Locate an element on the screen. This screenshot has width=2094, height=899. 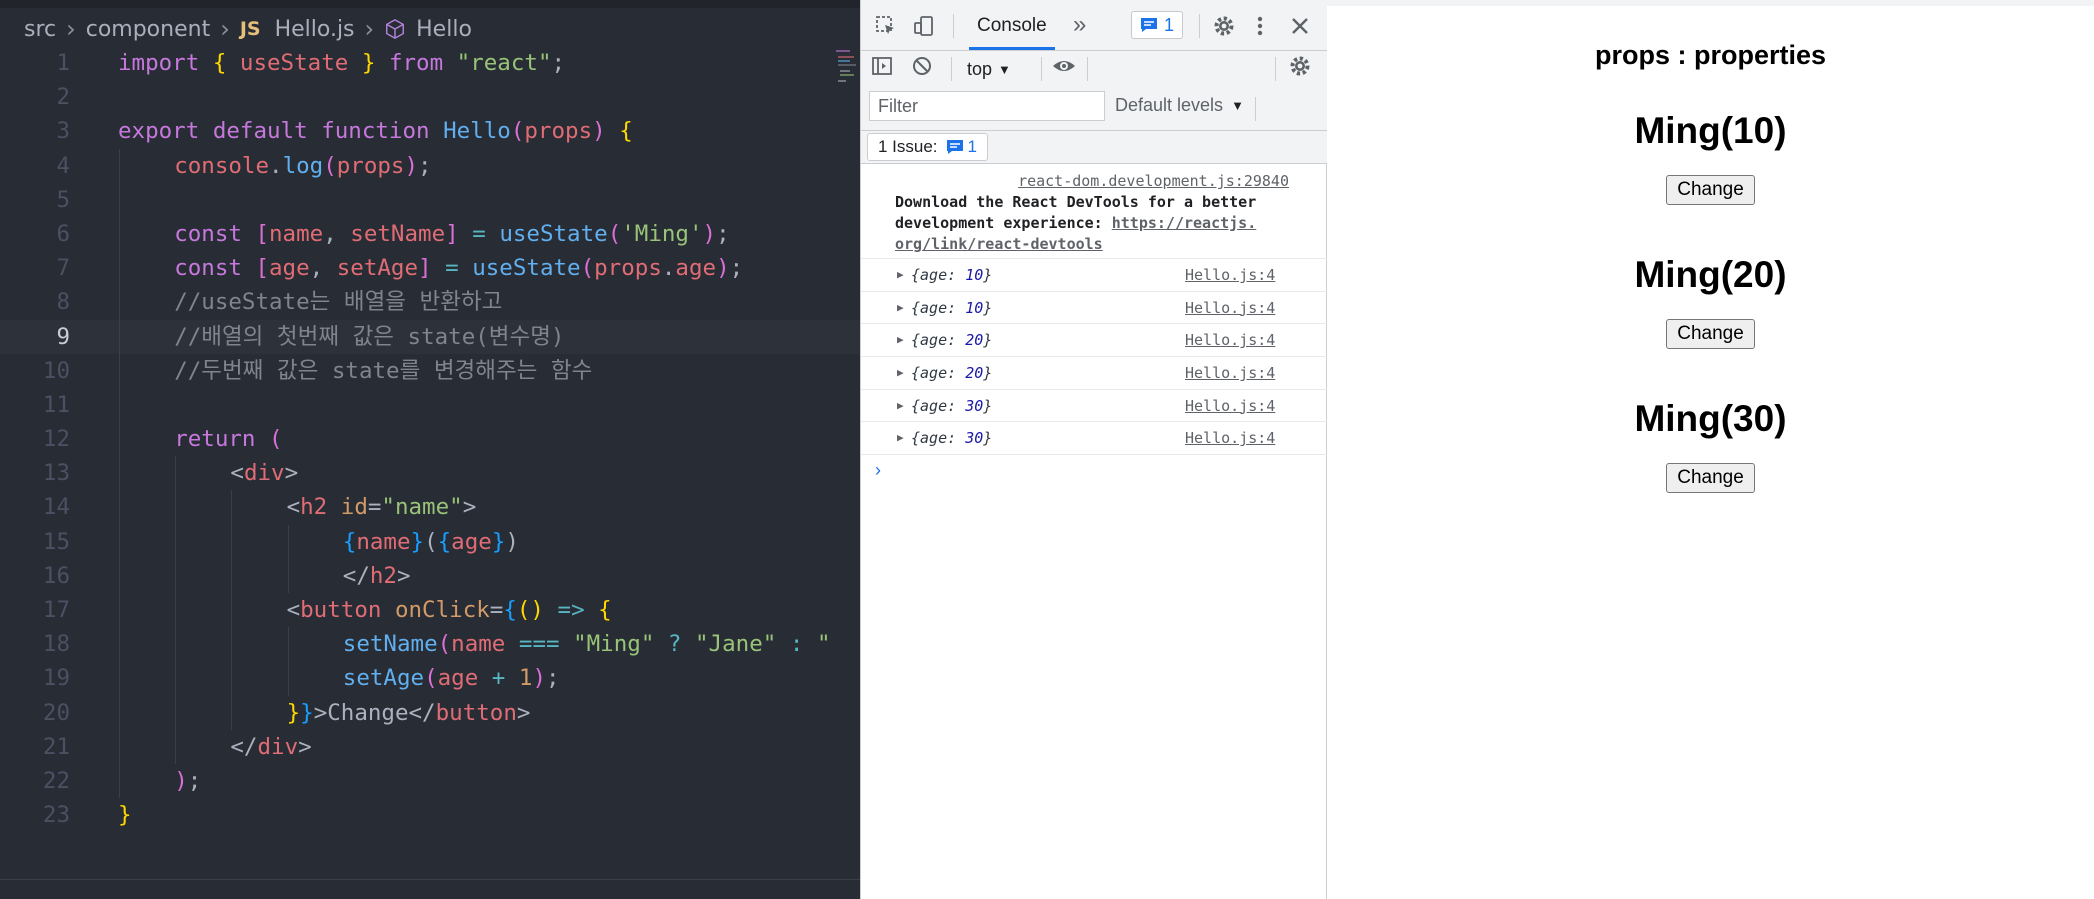
code-line: 12 return ( is located at coordinates (430, 439).